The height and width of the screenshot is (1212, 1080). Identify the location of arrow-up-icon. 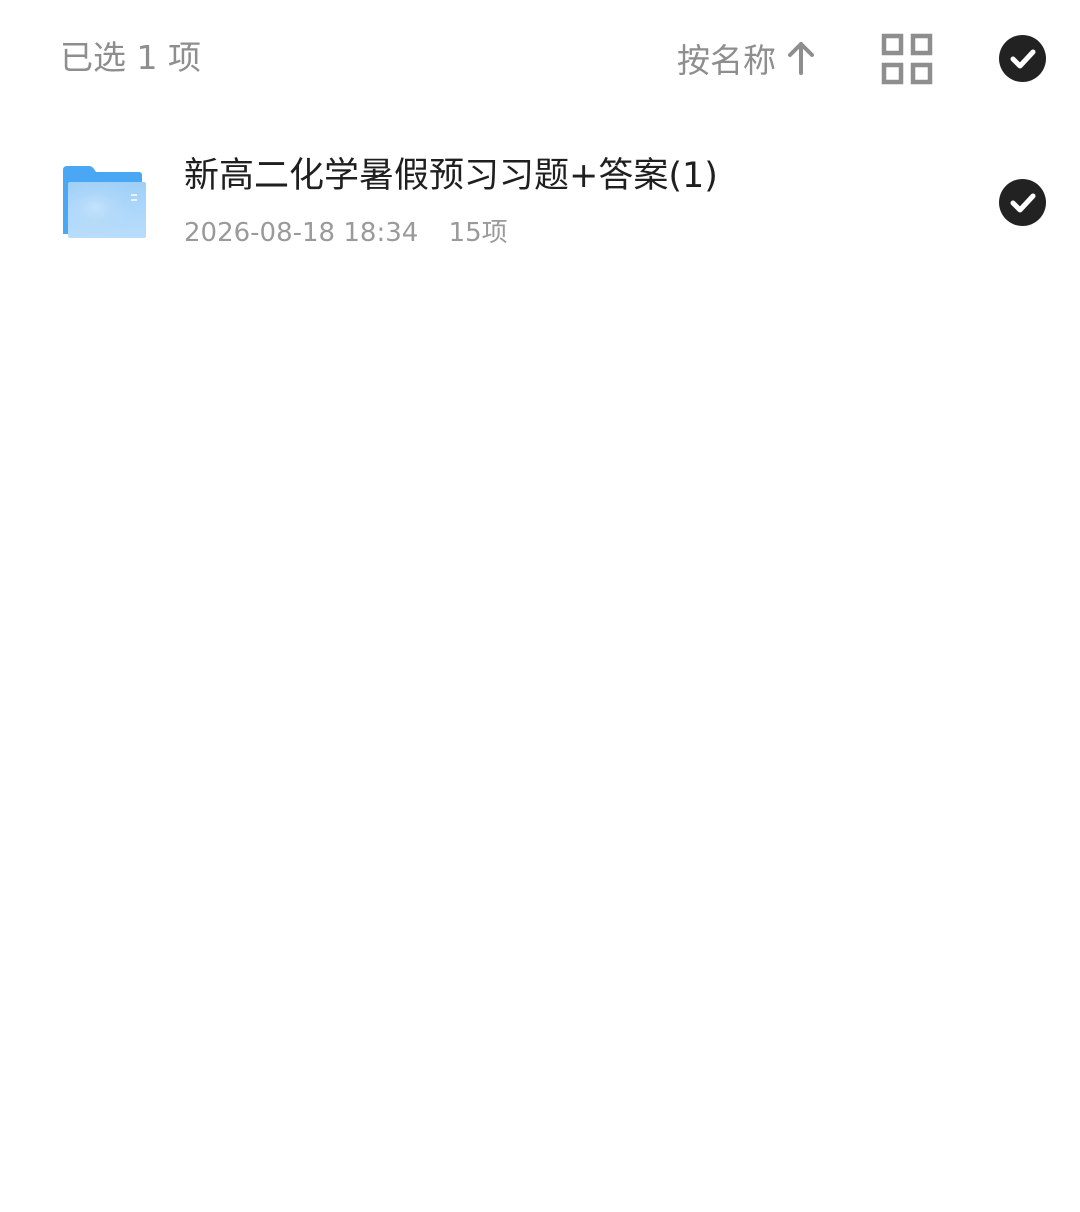
(801, 58).